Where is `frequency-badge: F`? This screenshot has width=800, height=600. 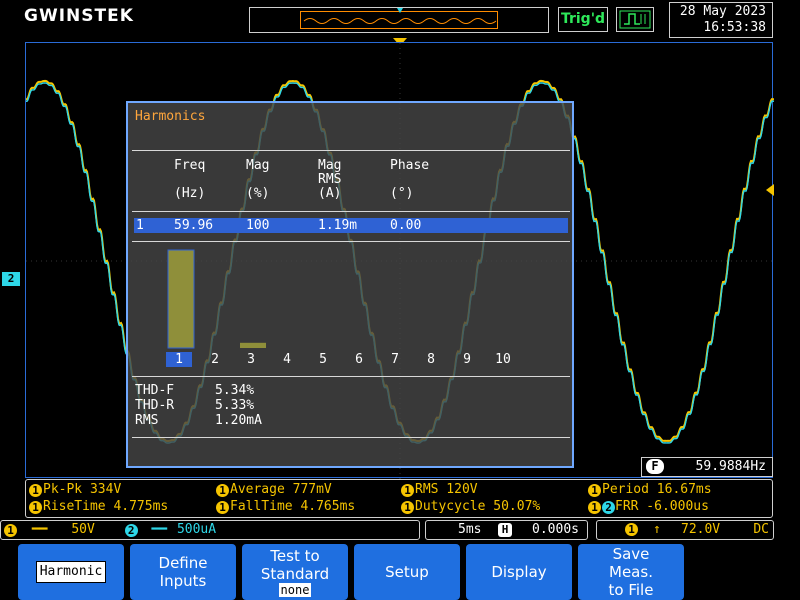
frequency-badge: F is located at coordinates (655, 466).